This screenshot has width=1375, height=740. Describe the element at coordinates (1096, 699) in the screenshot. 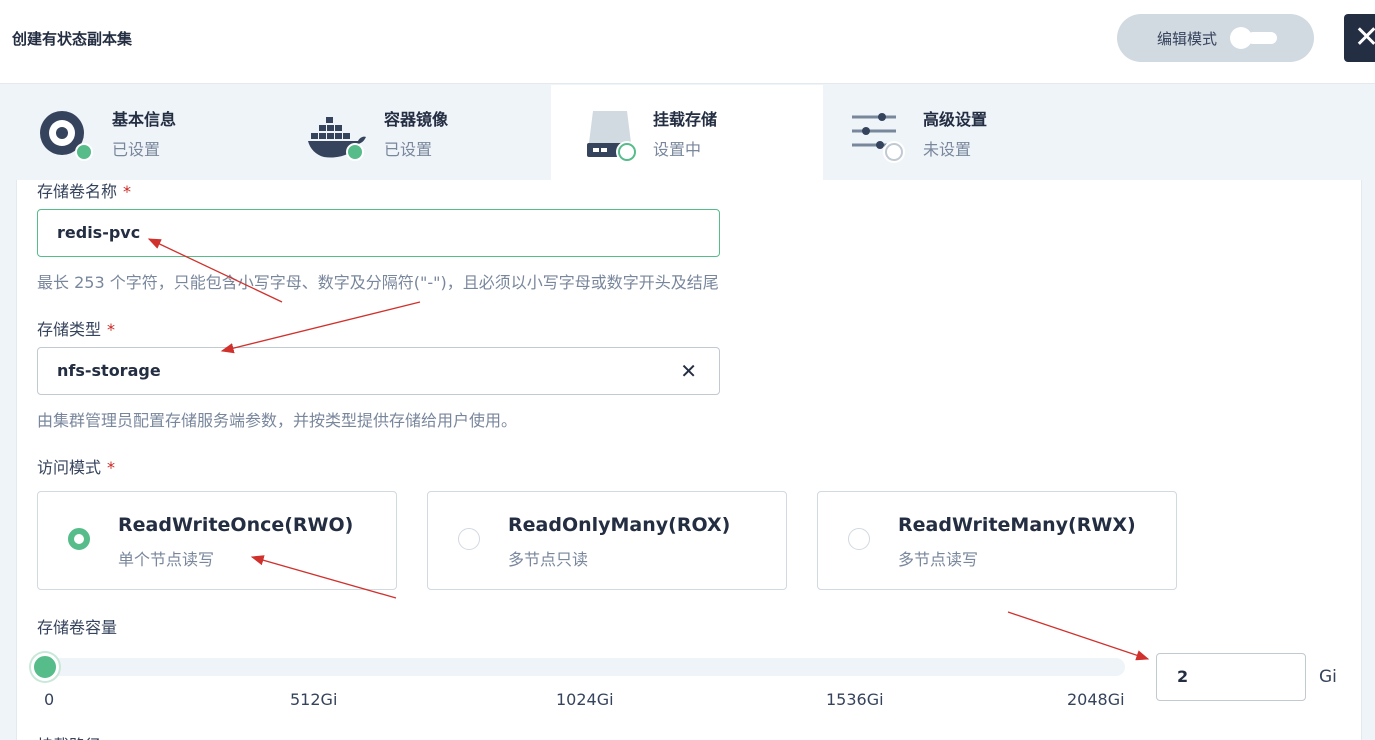

I see `slider-tick: 2048Gi` at that location.